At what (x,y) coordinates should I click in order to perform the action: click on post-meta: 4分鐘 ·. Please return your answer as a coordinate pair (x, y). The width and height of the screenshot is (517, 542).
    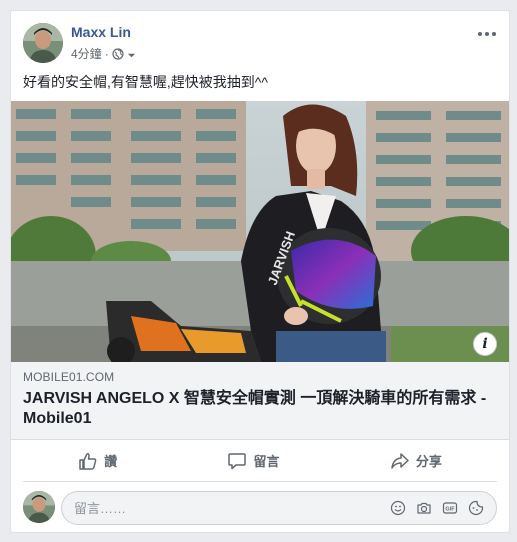
    Looking at the image, I should click on (103, 53).